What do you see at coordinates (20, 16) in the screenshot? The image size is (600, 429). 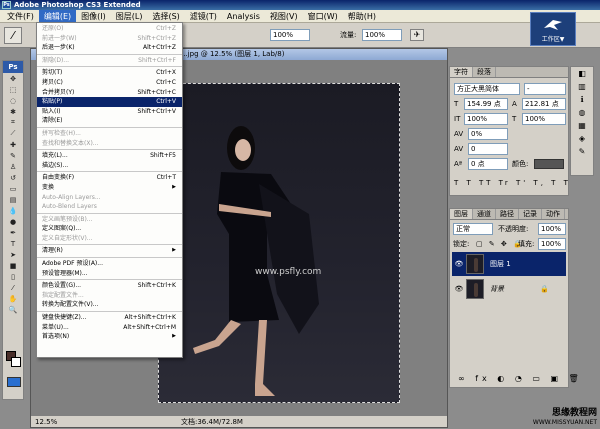 I see `menu-file: 文件(F)` at bounding box center [20, 16].